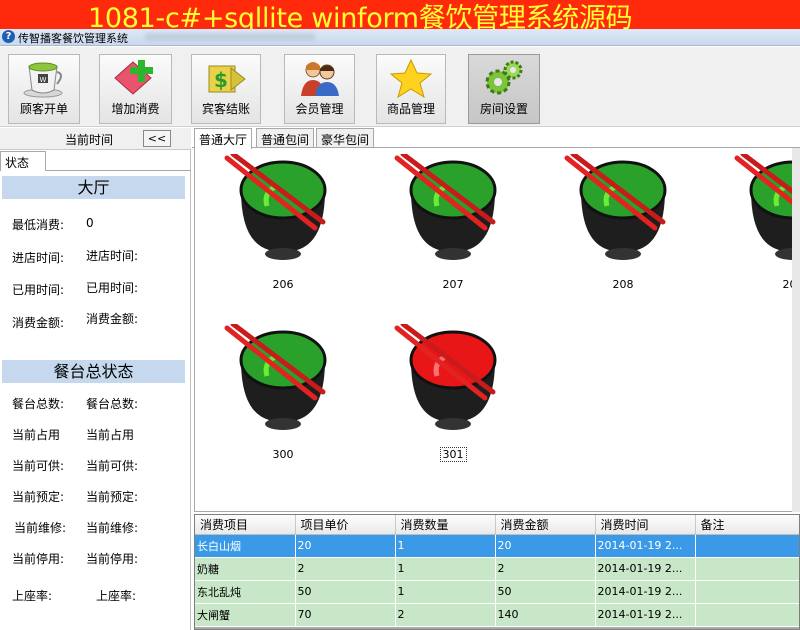 This screenshot has width=800, height=630. I want to click on checkin-time-value: 进店时间:, so click(112, 256).